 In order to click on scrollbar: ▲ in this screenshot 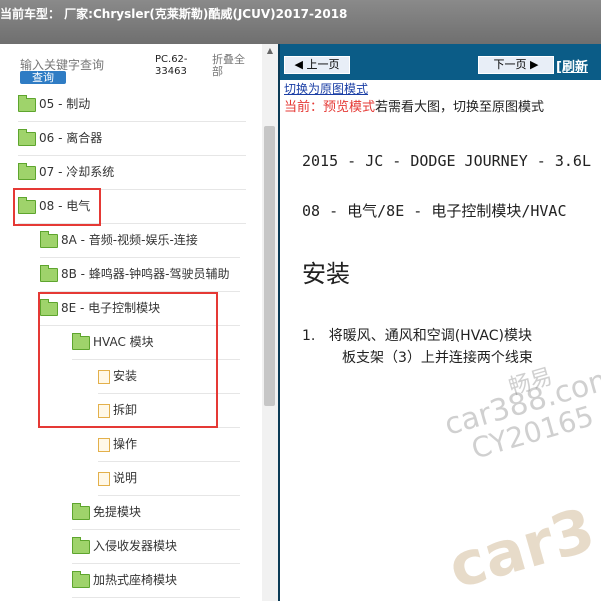, I will do `click(270, 322)`.